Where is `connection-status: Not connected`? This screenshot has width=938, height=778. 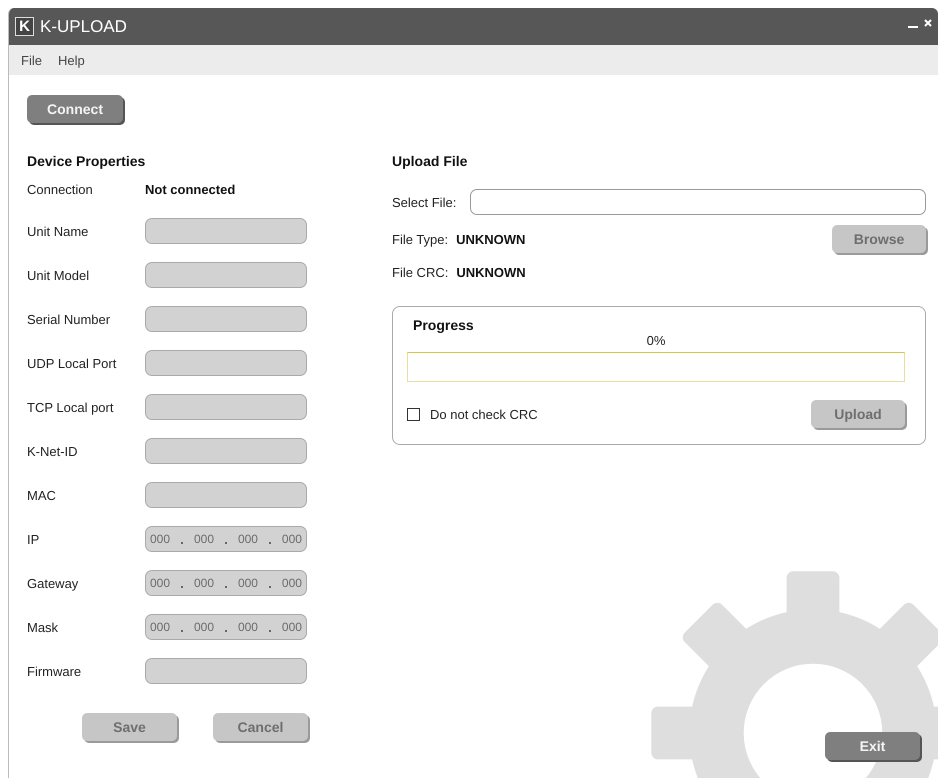 connection-status: Not connected is located at coordinates (190, 189).